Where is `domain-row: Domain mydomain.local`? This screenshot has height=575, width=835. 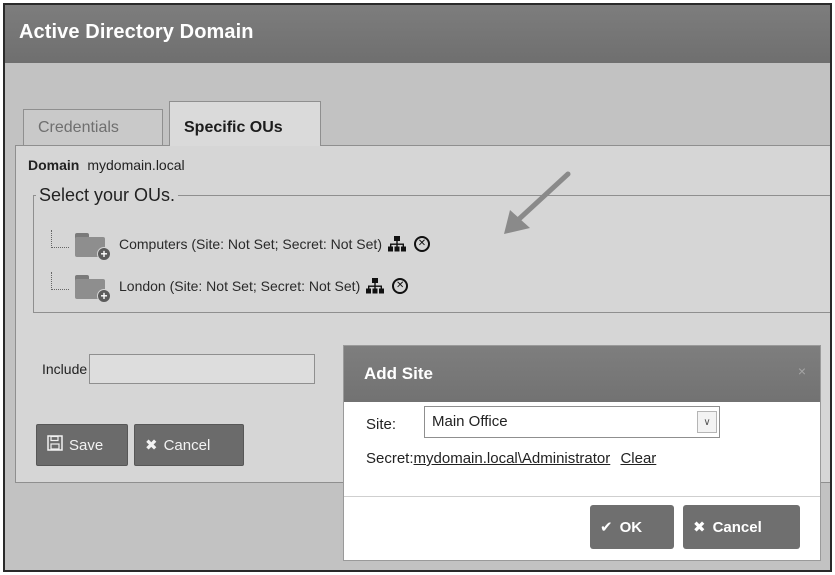 domain-row: Domain mydomain.local is located at coordinates (106, 165).